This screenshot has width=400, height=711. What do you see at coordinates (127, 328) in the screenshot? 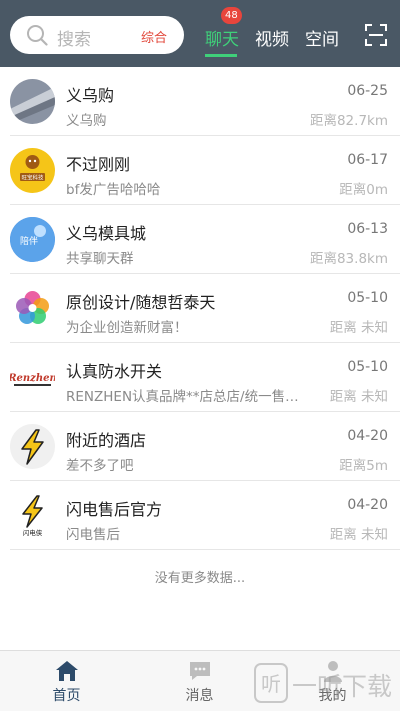
I see `chat-last-message: 为企业创造新财富！` at bounding box center [127, 328].